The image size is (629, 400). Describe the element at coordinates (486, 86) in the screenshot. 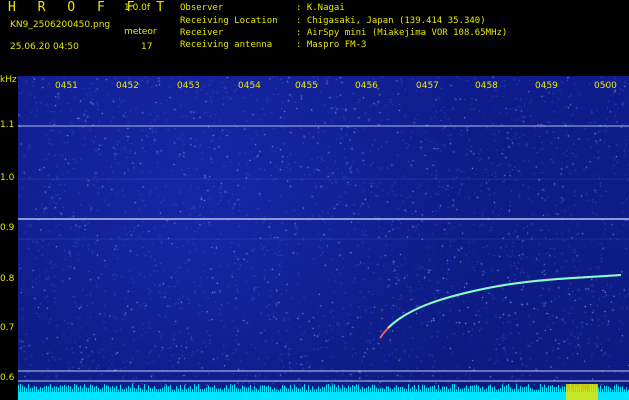

I see `x-tick-label: 0458` at that location.